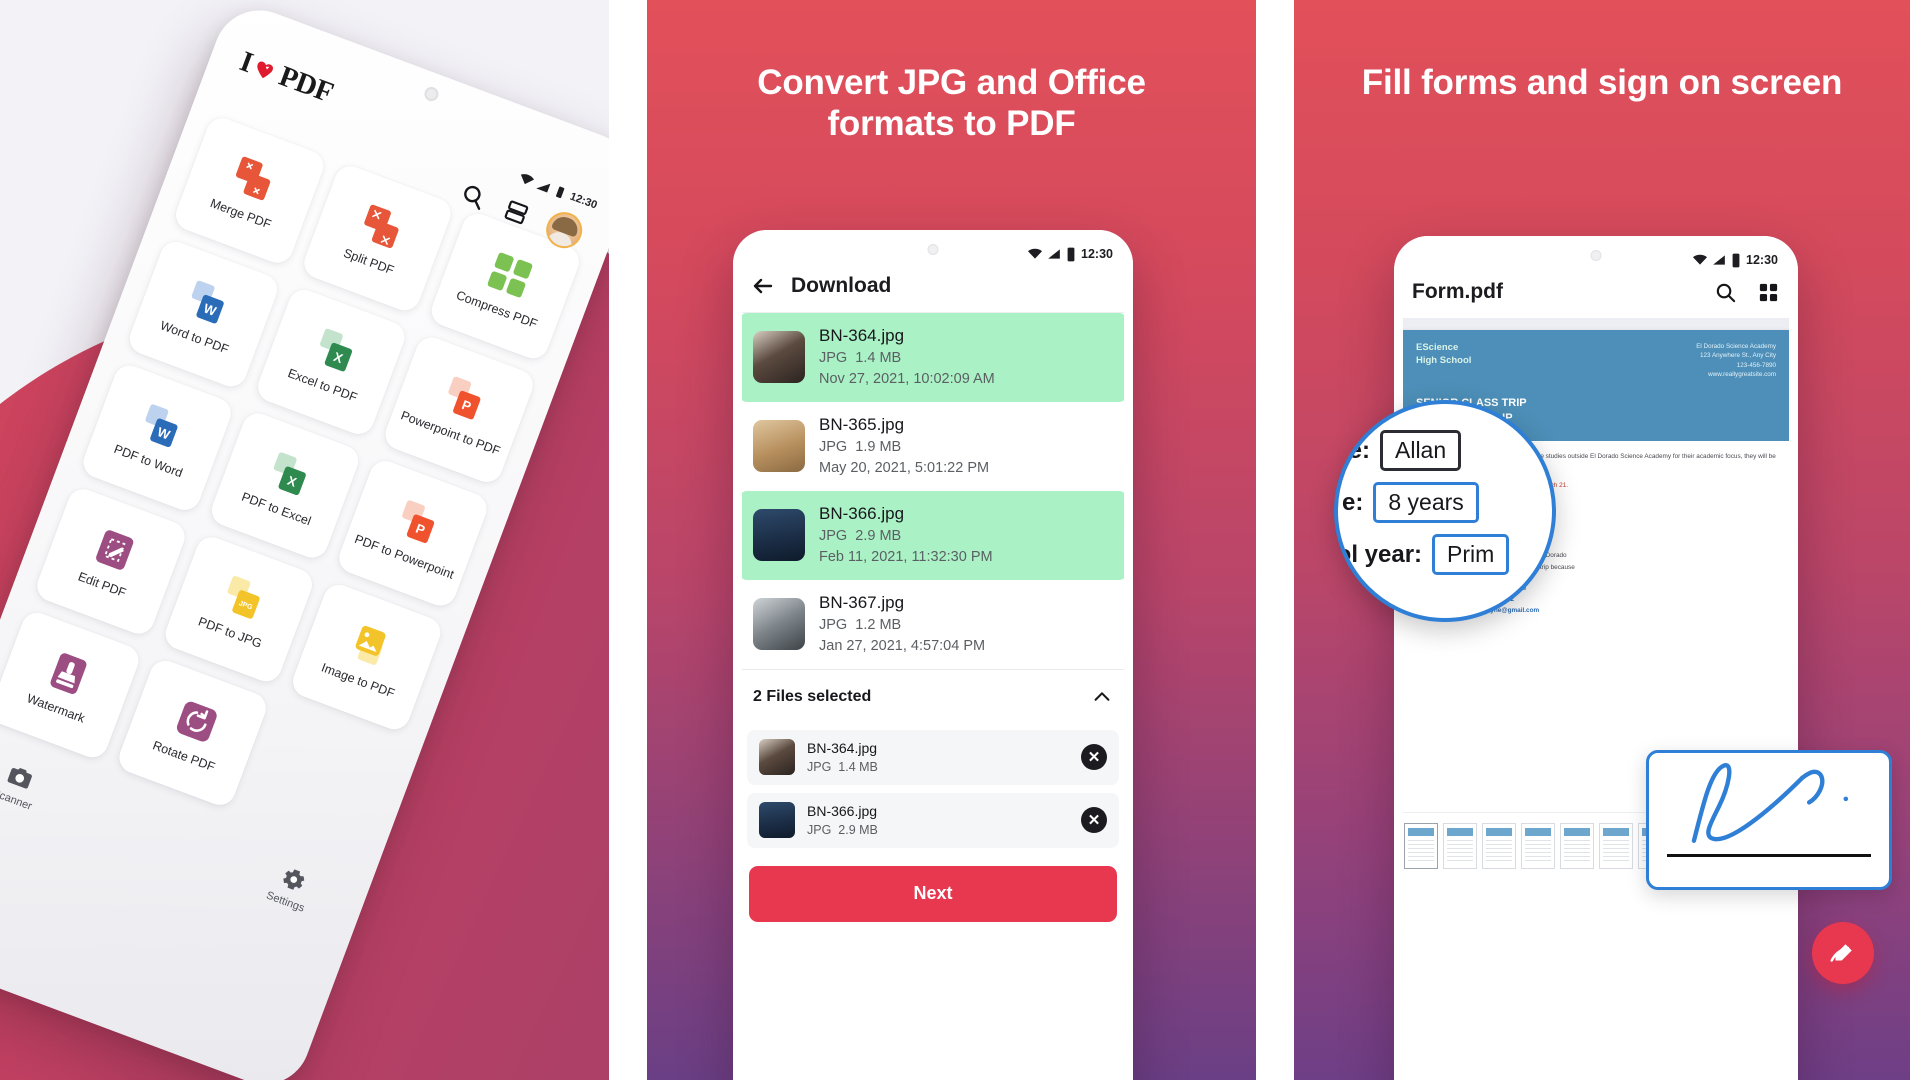 The image size is (1920, 1080). I want to click on magnified-field-age: e: 8 years, so click(1447, 502).